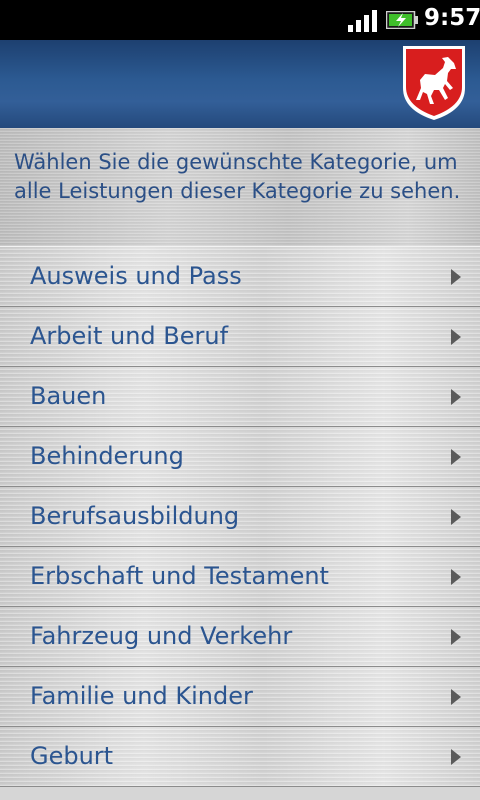 Image resolution: width=480 pixels, height=800 pixels. What do you see at coordinates (141, 696) in the screenshot?
I see `list-item-label: Familie und Kinder` at bounding box center [141, 696].